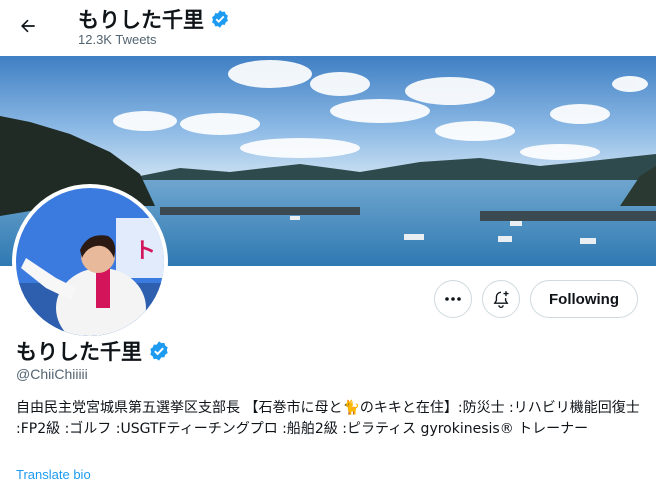  Describe the element at coordinates (79, 352) in the screenshot. I see `profile-display-name: もりした千里` at that location.